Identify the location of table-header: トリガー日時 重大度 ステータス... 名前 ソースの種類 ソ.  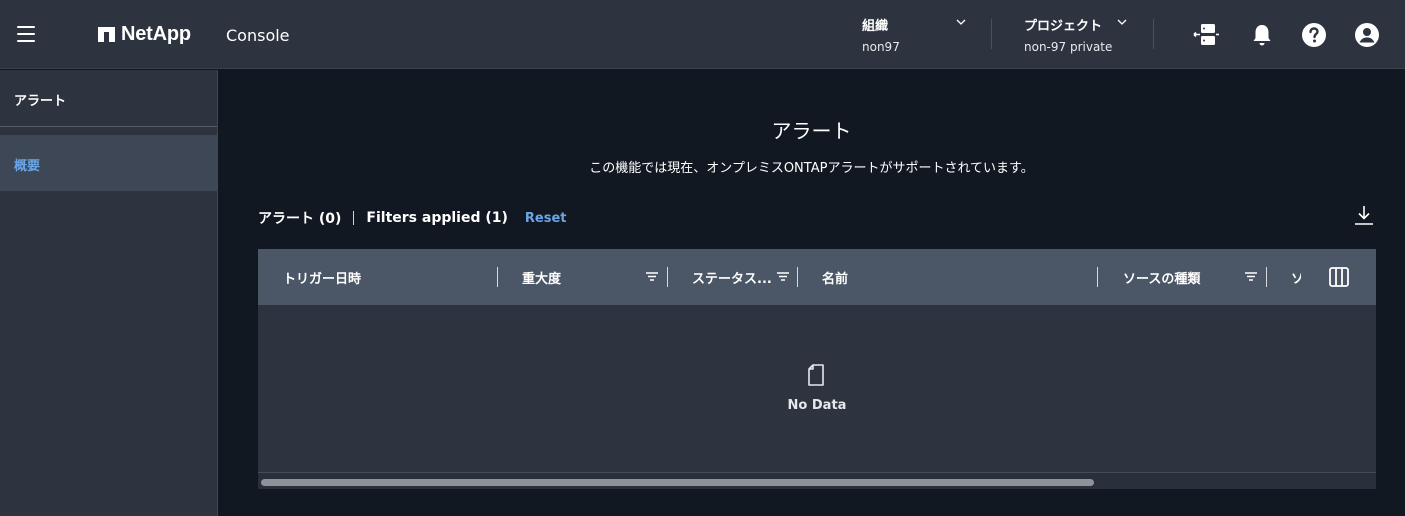
(817, 277).